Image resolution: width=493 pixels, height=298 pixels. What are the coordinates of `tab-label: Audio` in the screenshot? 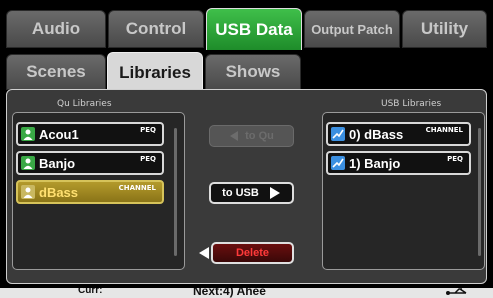 It's located at (56, 28).